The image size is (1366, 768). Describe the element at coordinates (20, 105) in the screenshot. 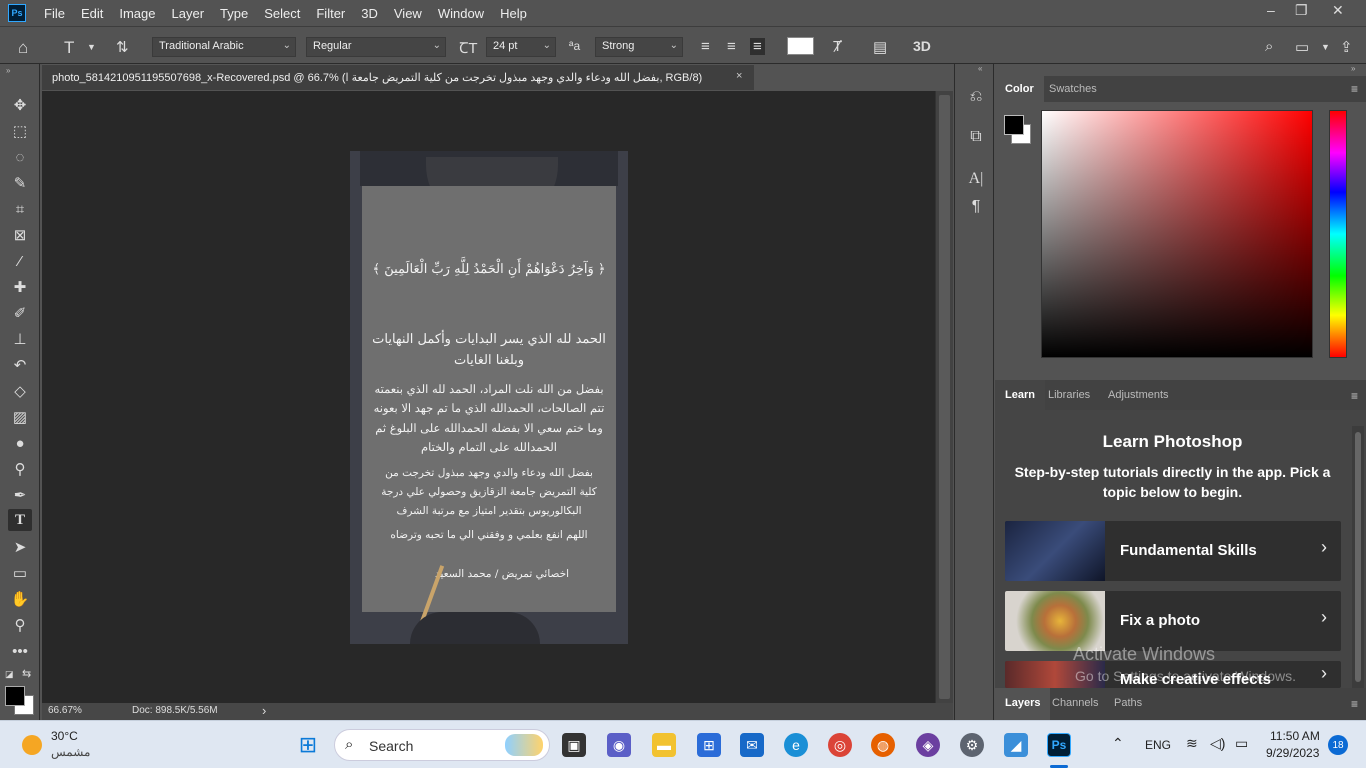

I see `move-tool-icon: ✥` at that location.